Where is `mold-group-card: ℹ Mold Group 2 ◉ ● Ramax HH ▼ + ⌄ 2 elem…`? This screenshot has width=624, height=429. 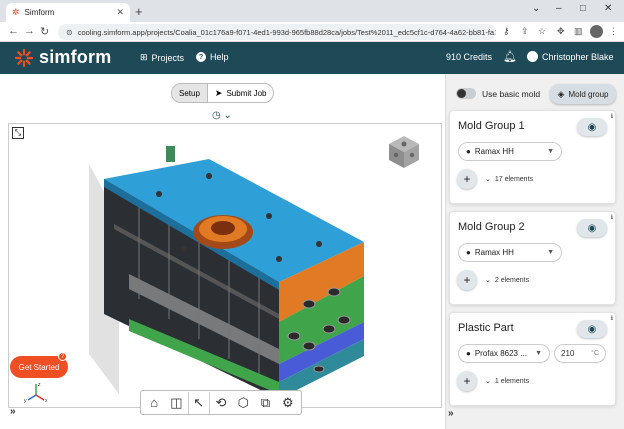 mold-group-card: ℹ Mold Group 2 ◉ ● Ramax HH ▼ + ⌄ 2 elem… is located at coordinates (532, 258).